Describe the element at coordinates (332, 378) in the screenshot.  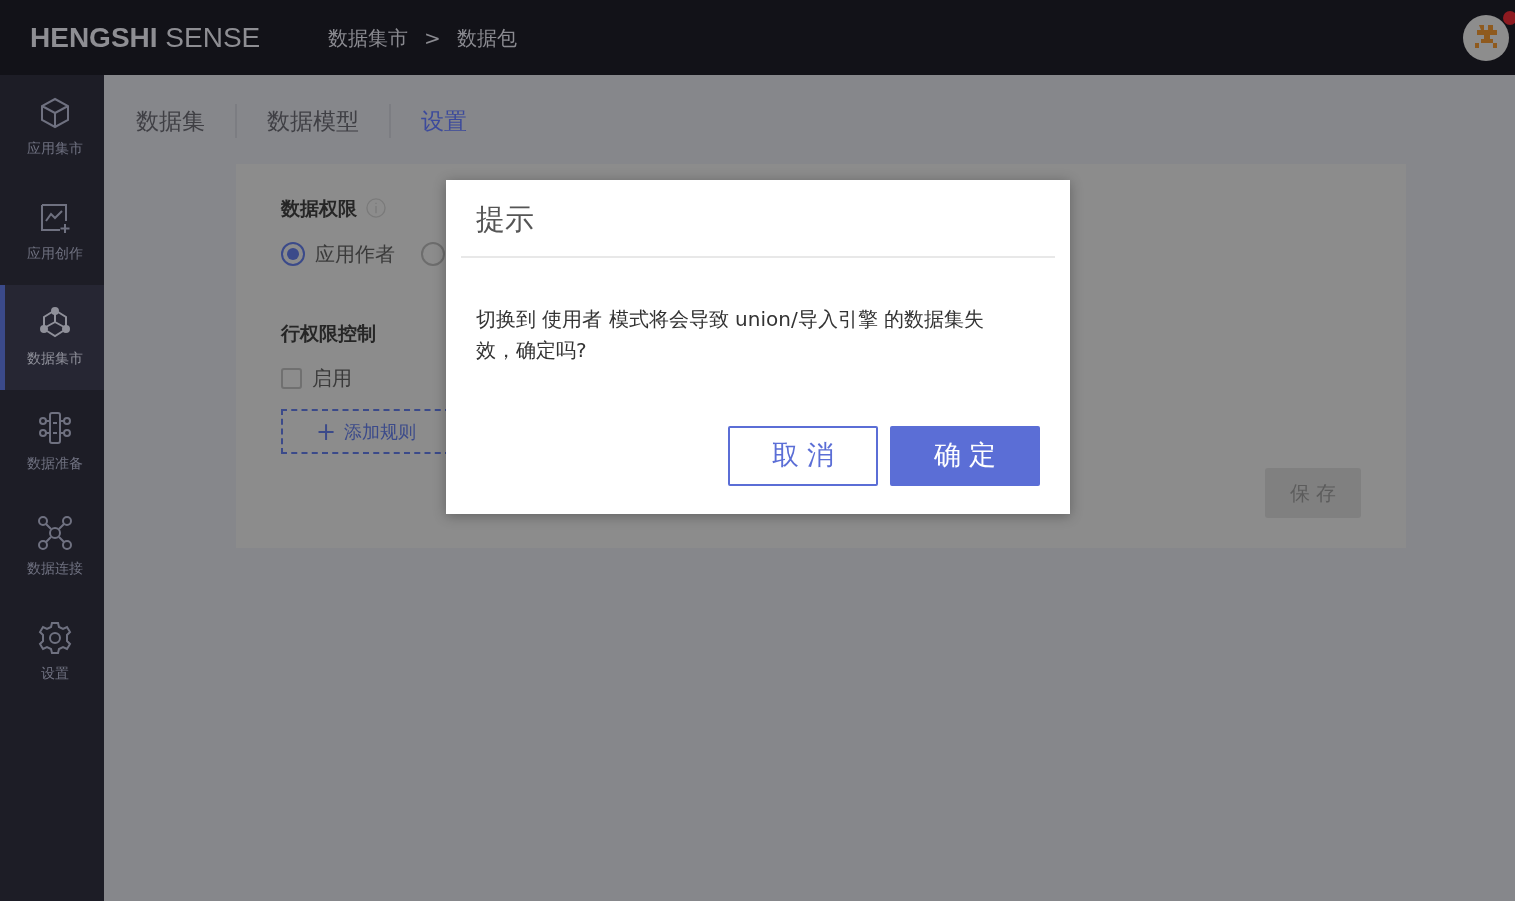
I see `checkbox-label: 启用` at that location.